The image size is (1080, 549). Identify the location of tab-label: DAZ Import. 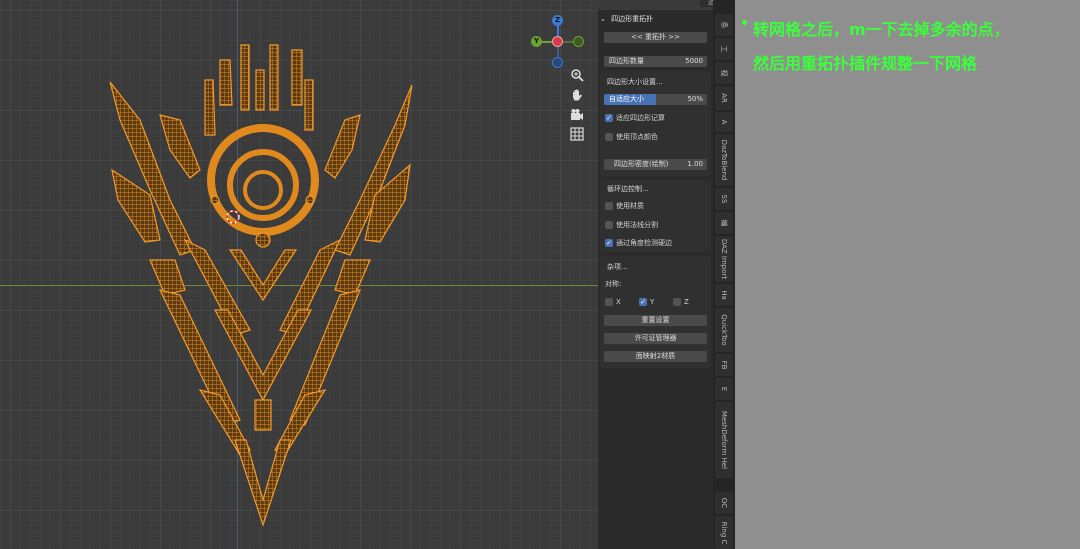
(724, 259).